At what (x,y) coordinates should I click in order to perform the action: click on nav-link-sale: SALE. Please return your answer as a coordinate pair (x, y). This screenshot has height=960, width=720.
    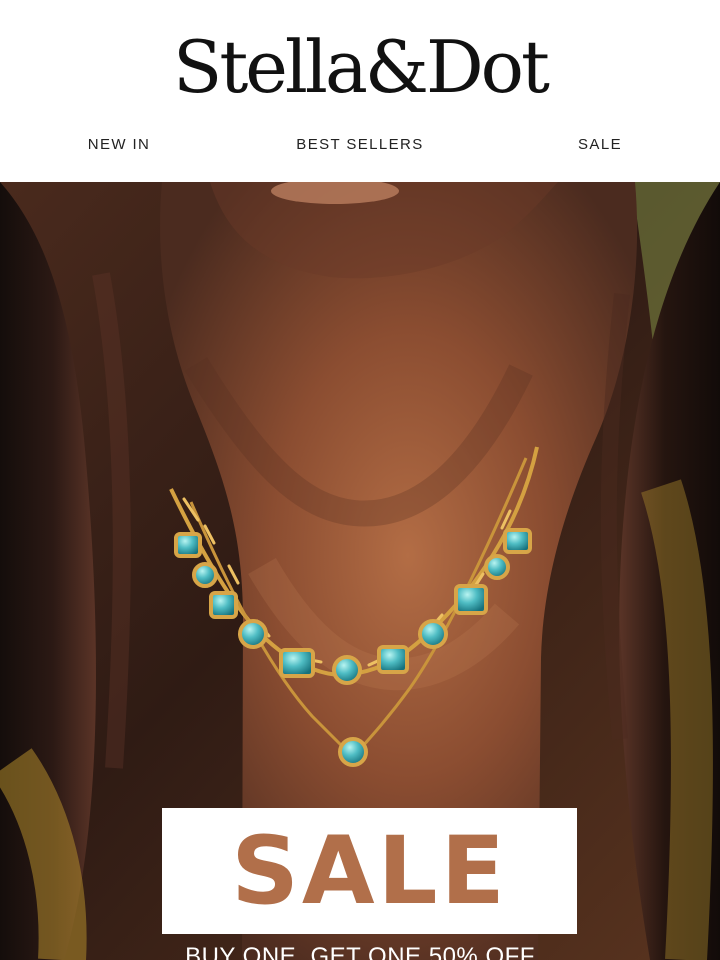
    Looking at the image, I should click on (600, 145).